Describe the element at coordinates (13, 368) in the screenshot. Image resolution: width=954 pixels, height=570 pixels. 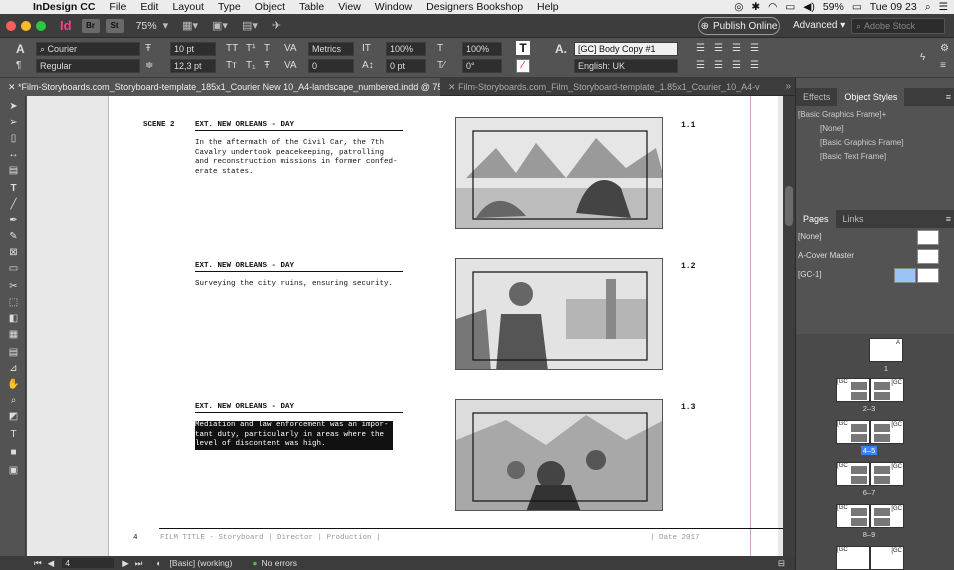
I see `eyedropper-tool-icon: ⊿` at that location.